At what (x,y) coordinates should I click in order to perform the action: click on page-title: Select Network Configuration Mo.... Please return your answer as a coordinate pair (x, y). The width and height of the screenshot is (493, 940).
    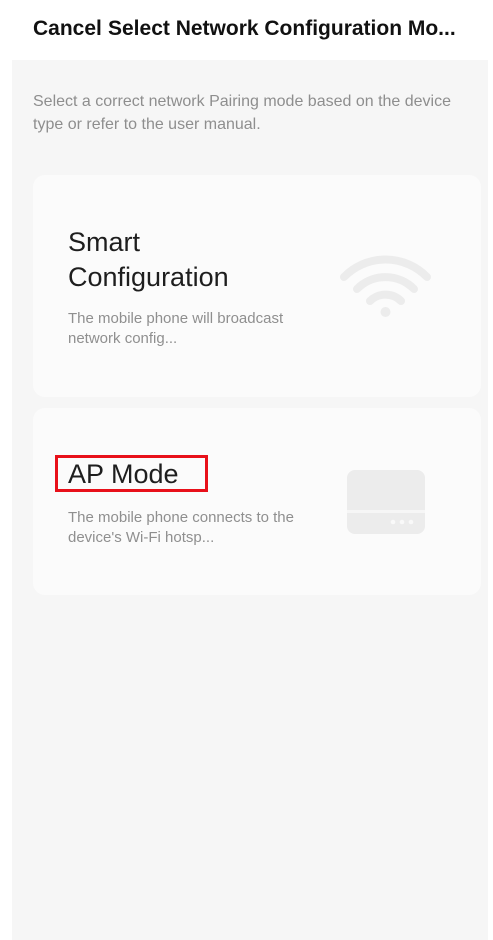
    Looking at the image, I should click on (282, 28).